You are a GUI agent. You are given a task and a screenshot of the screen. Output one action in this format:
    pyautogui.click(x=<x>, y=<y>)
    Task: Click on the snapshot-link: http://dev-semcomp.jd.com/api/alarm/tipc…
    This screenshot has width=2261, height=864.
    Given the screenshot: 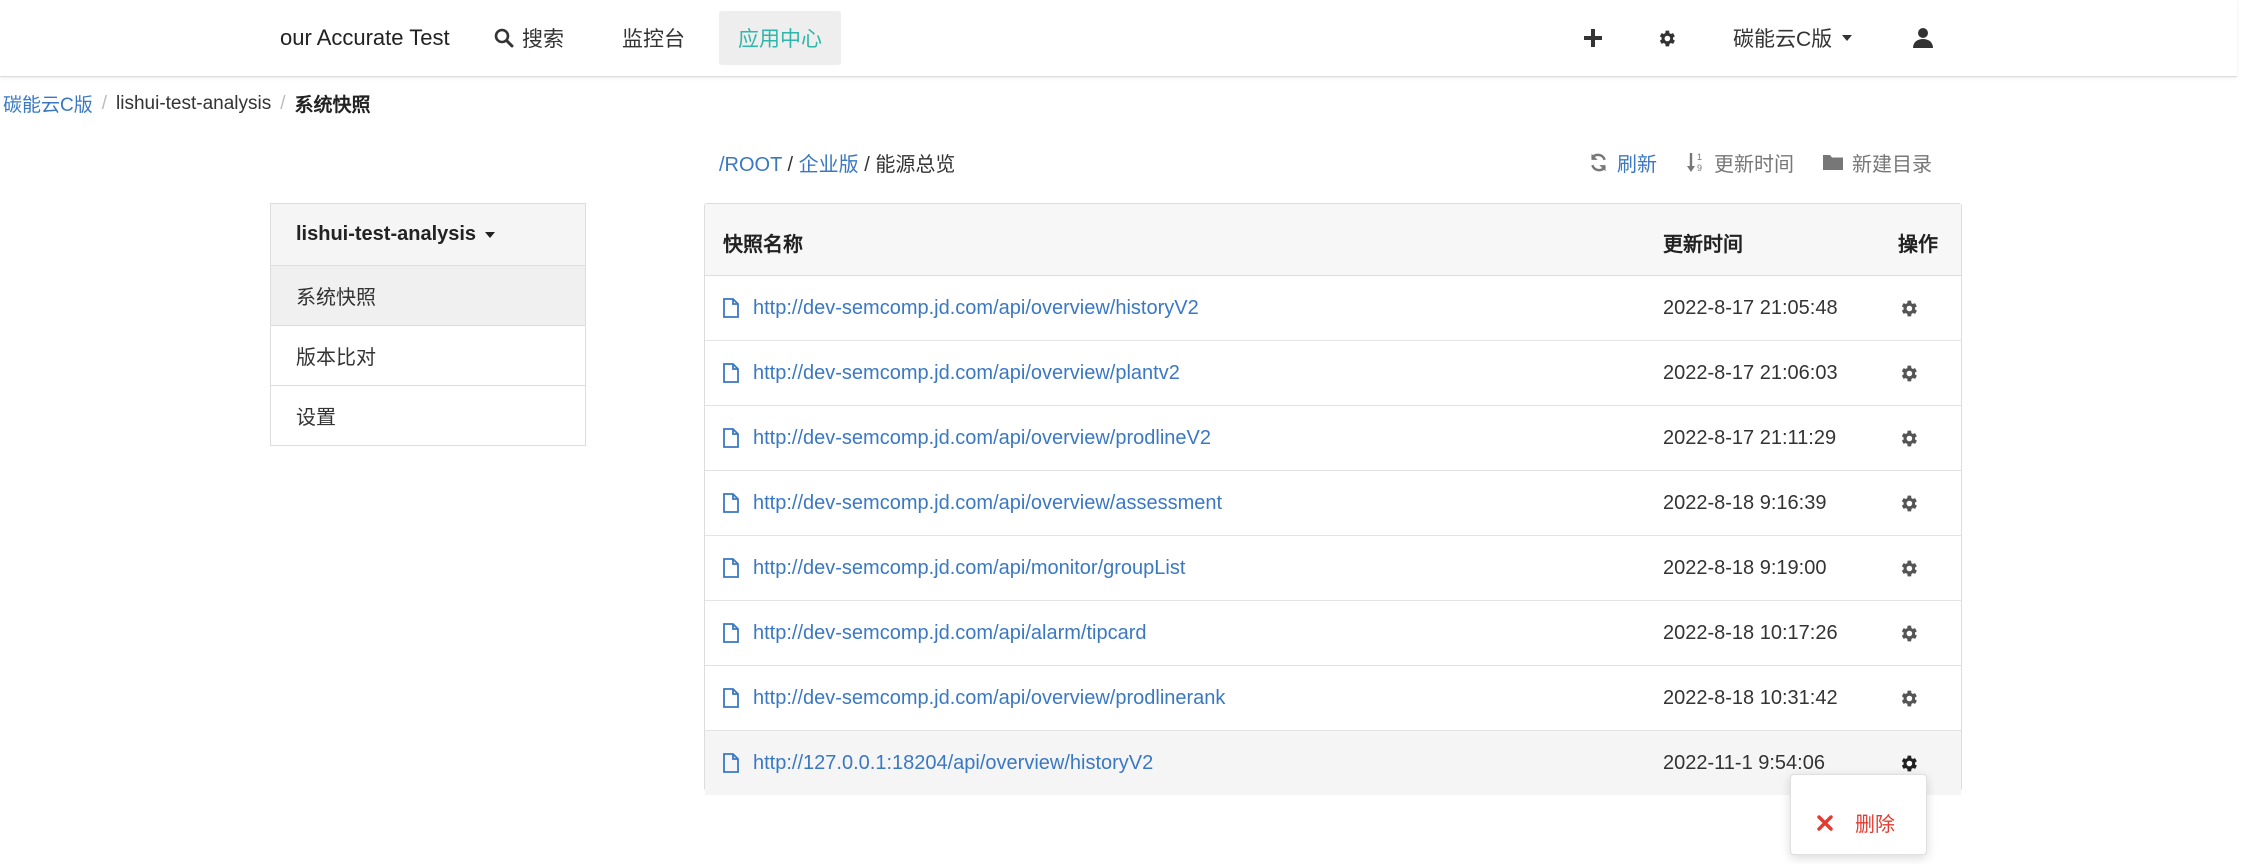 What is the action you would take?
    pyautogui.click(x=950, y=633)
    